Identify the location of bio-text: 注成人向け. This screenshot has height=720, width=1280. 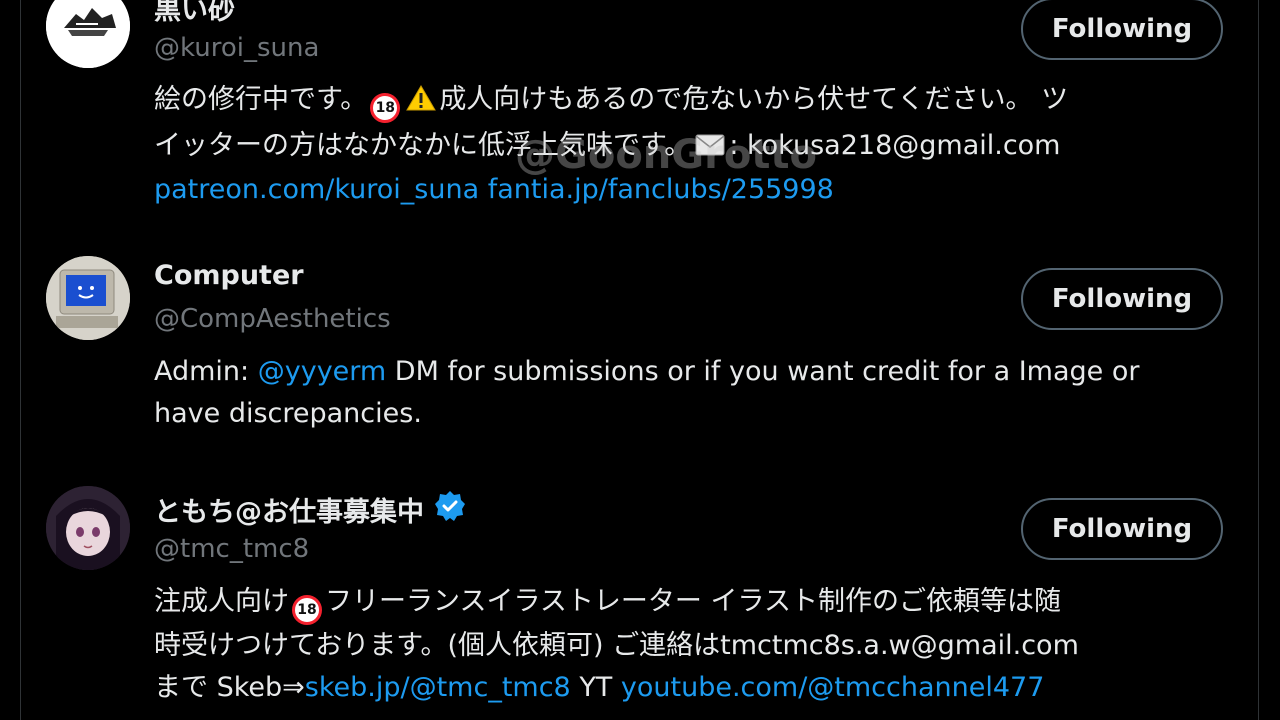
(221, 601).